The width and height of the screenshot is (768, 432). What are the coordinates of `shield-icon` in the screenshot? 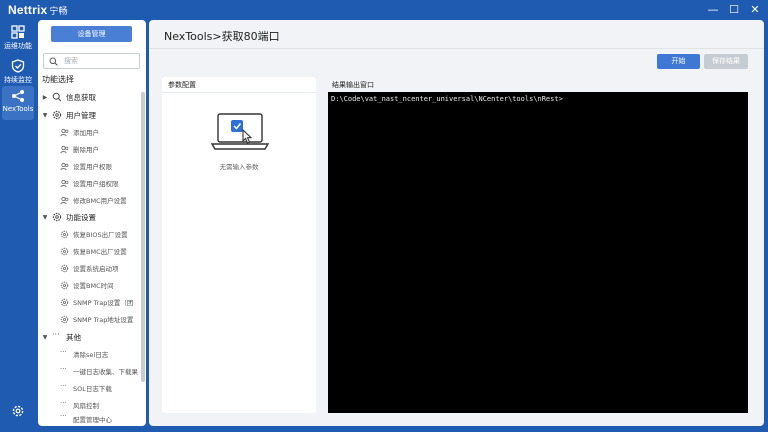 It's located at (18, 66).